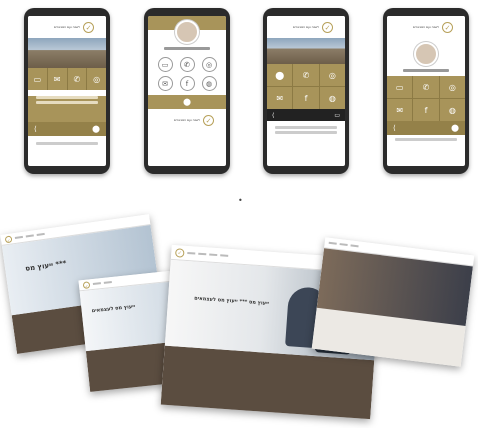  I want to click on phone-screen: ▭ ✆ ◎ ✉ f ◍ ⬤ לשכה ועם הסניגורים ✓, so click(187, 91).